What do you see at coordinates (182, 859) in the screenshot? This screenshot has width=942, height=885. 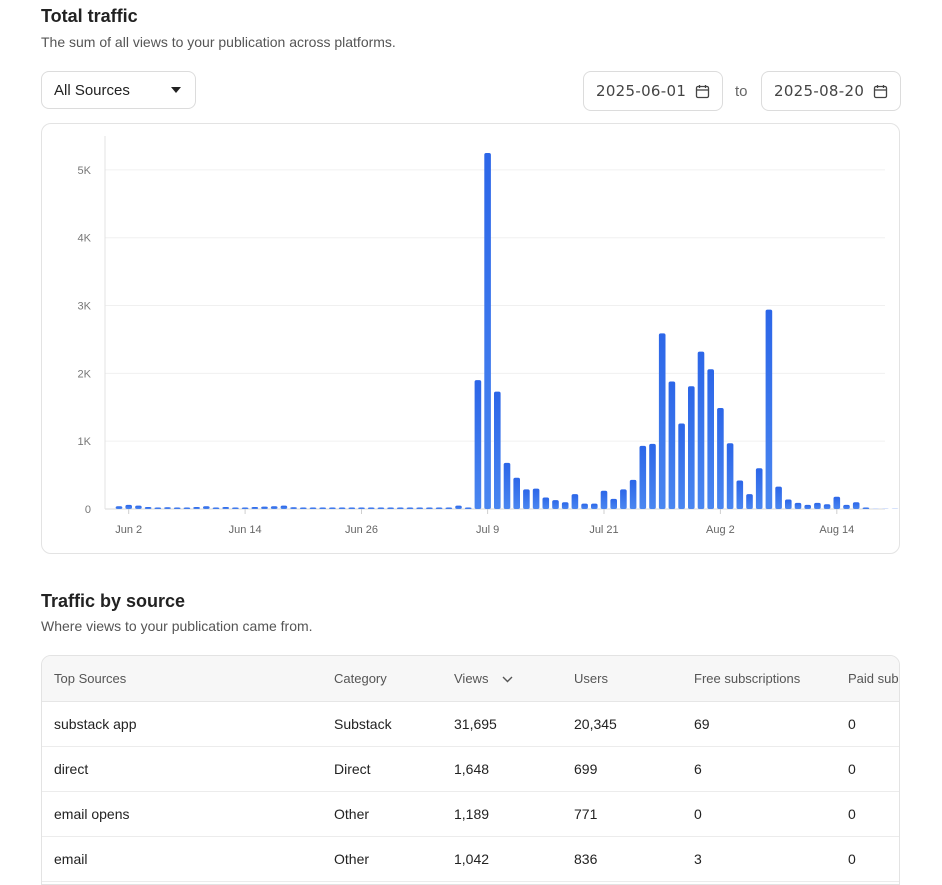 I see `cell-source: email` at bounding box center [182, 859].